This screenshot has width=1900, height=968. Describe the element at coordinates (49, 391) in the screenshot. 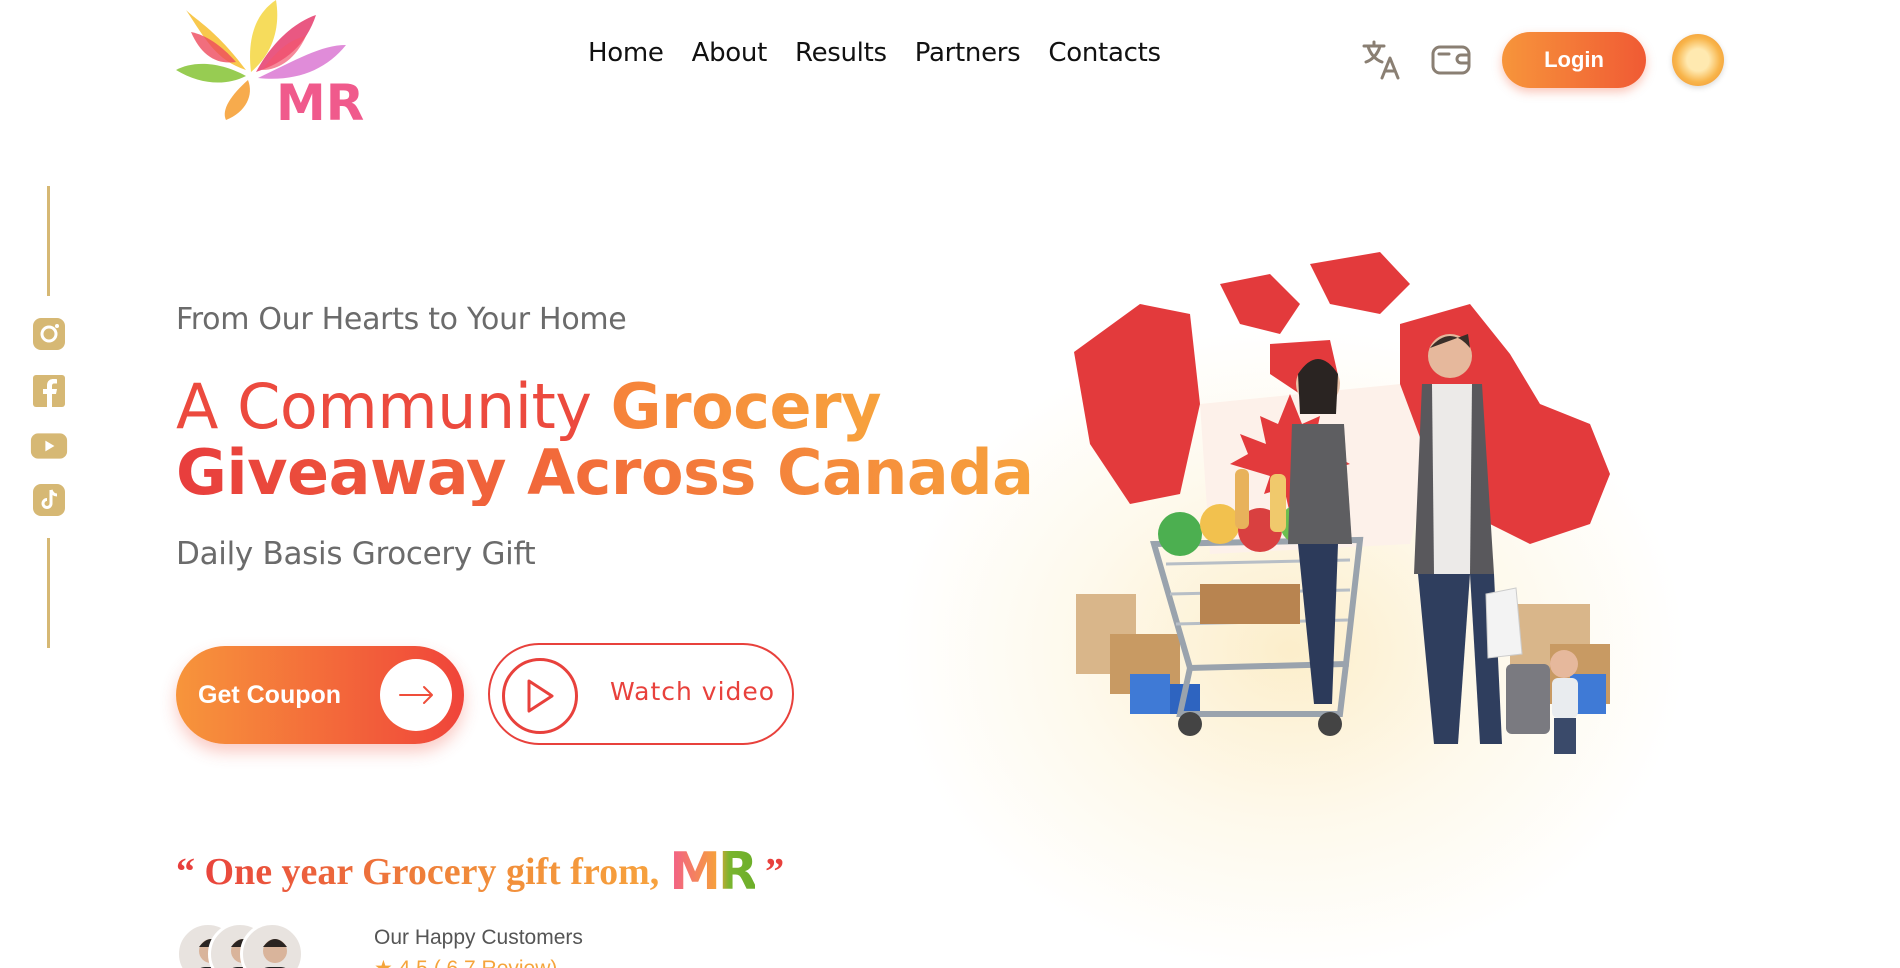

I see `facebook-icon` at that location.